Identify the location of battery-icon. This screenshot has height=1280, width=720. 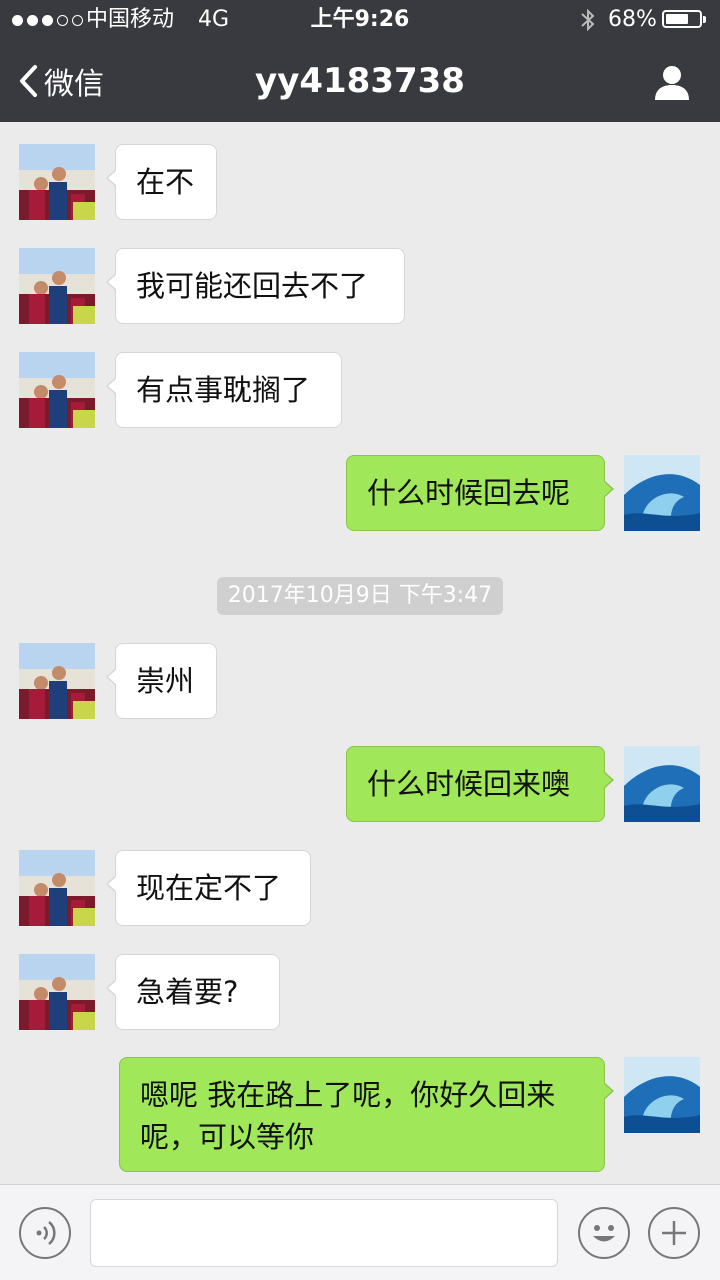
(684, 19).